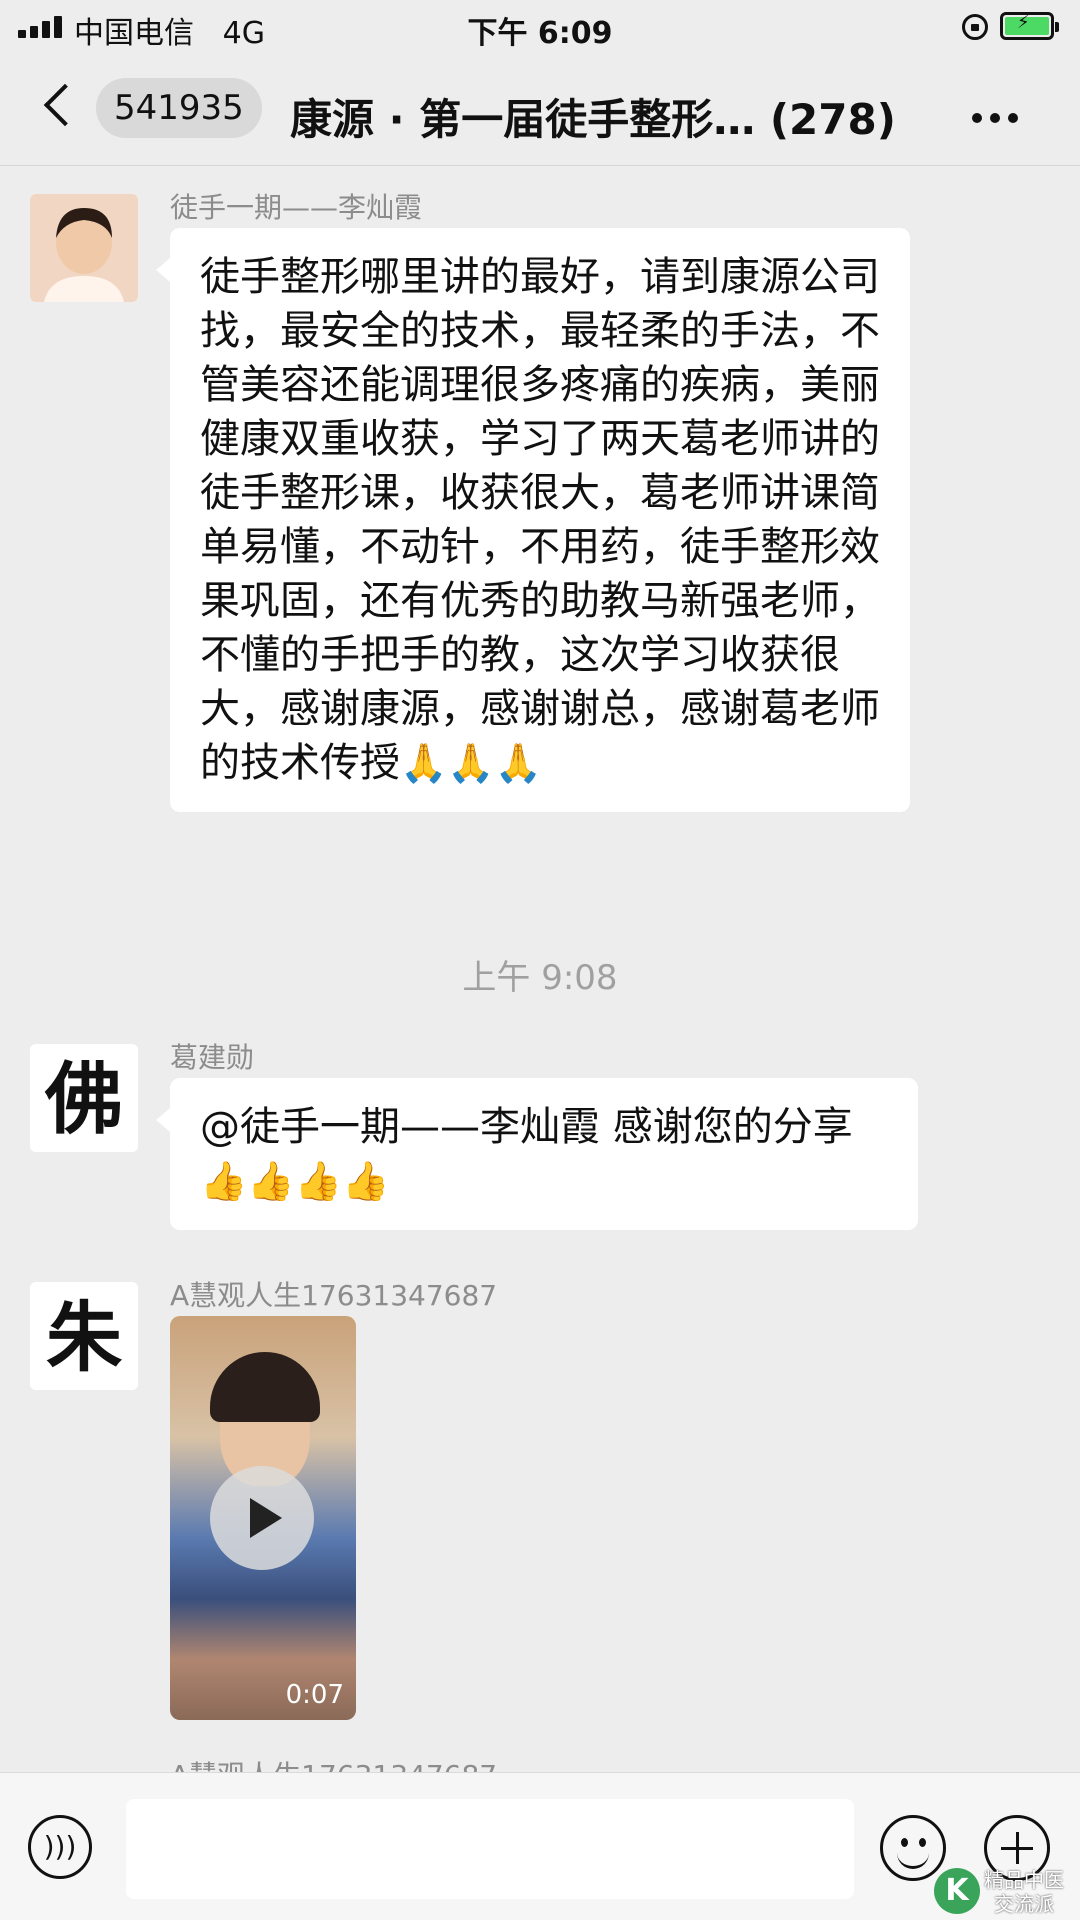  Describe the element at coordinates (975, 27) in the screenshot. I see `rotation-lock-icon` at that location.